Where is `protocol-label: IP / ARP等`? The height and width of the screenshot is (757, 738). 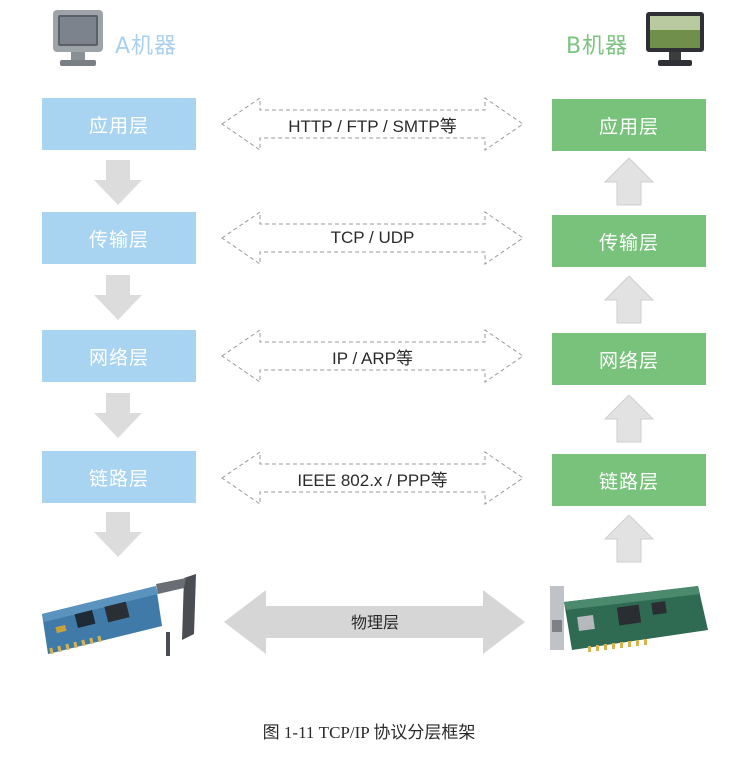
protocol-label: IP / ARP等 is located at coordinates (372, 358).